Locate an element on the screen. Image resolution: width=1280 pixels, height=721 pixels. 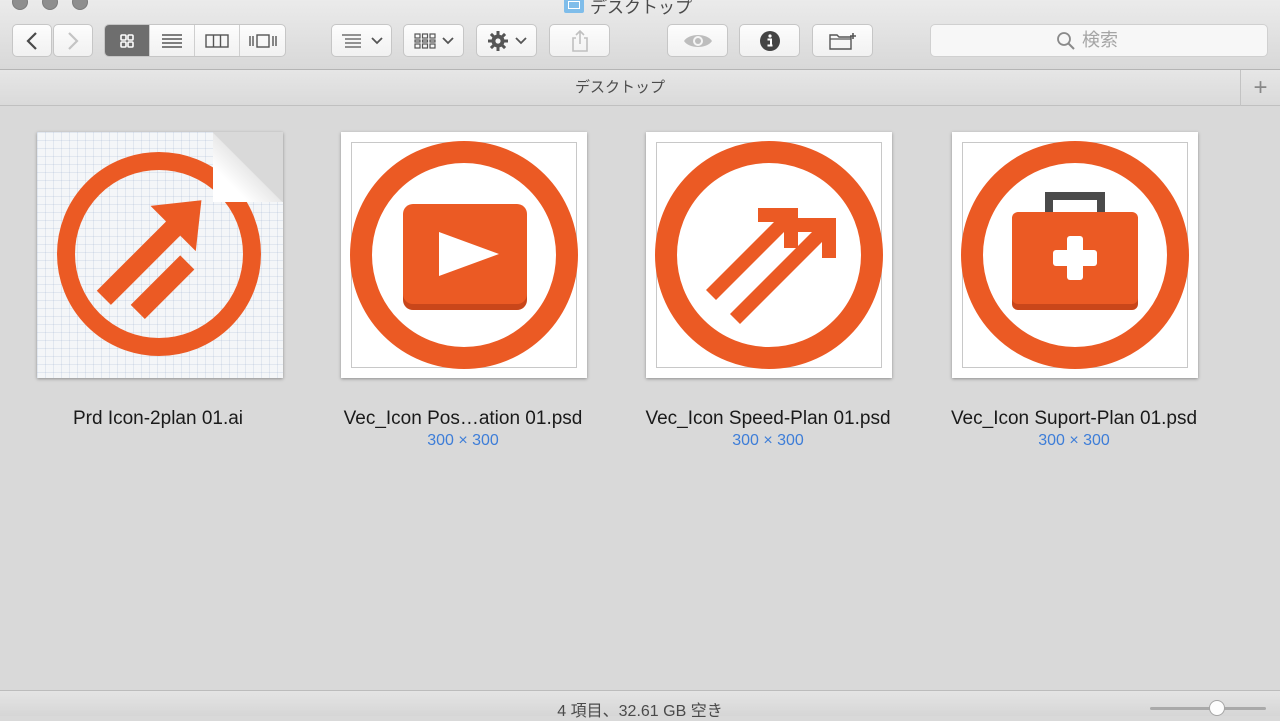
forward-button is located at coordinates (73, 40).